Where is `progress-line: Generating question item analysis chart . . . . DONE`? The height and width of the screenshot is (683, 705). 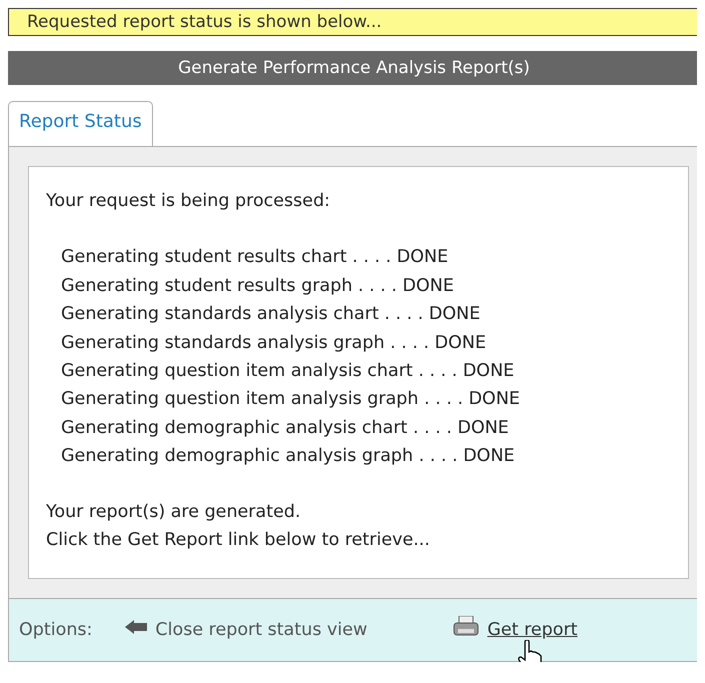 progress-line: Generating question item analysis chart . . . . DONE is located at coordinates (288, 371).